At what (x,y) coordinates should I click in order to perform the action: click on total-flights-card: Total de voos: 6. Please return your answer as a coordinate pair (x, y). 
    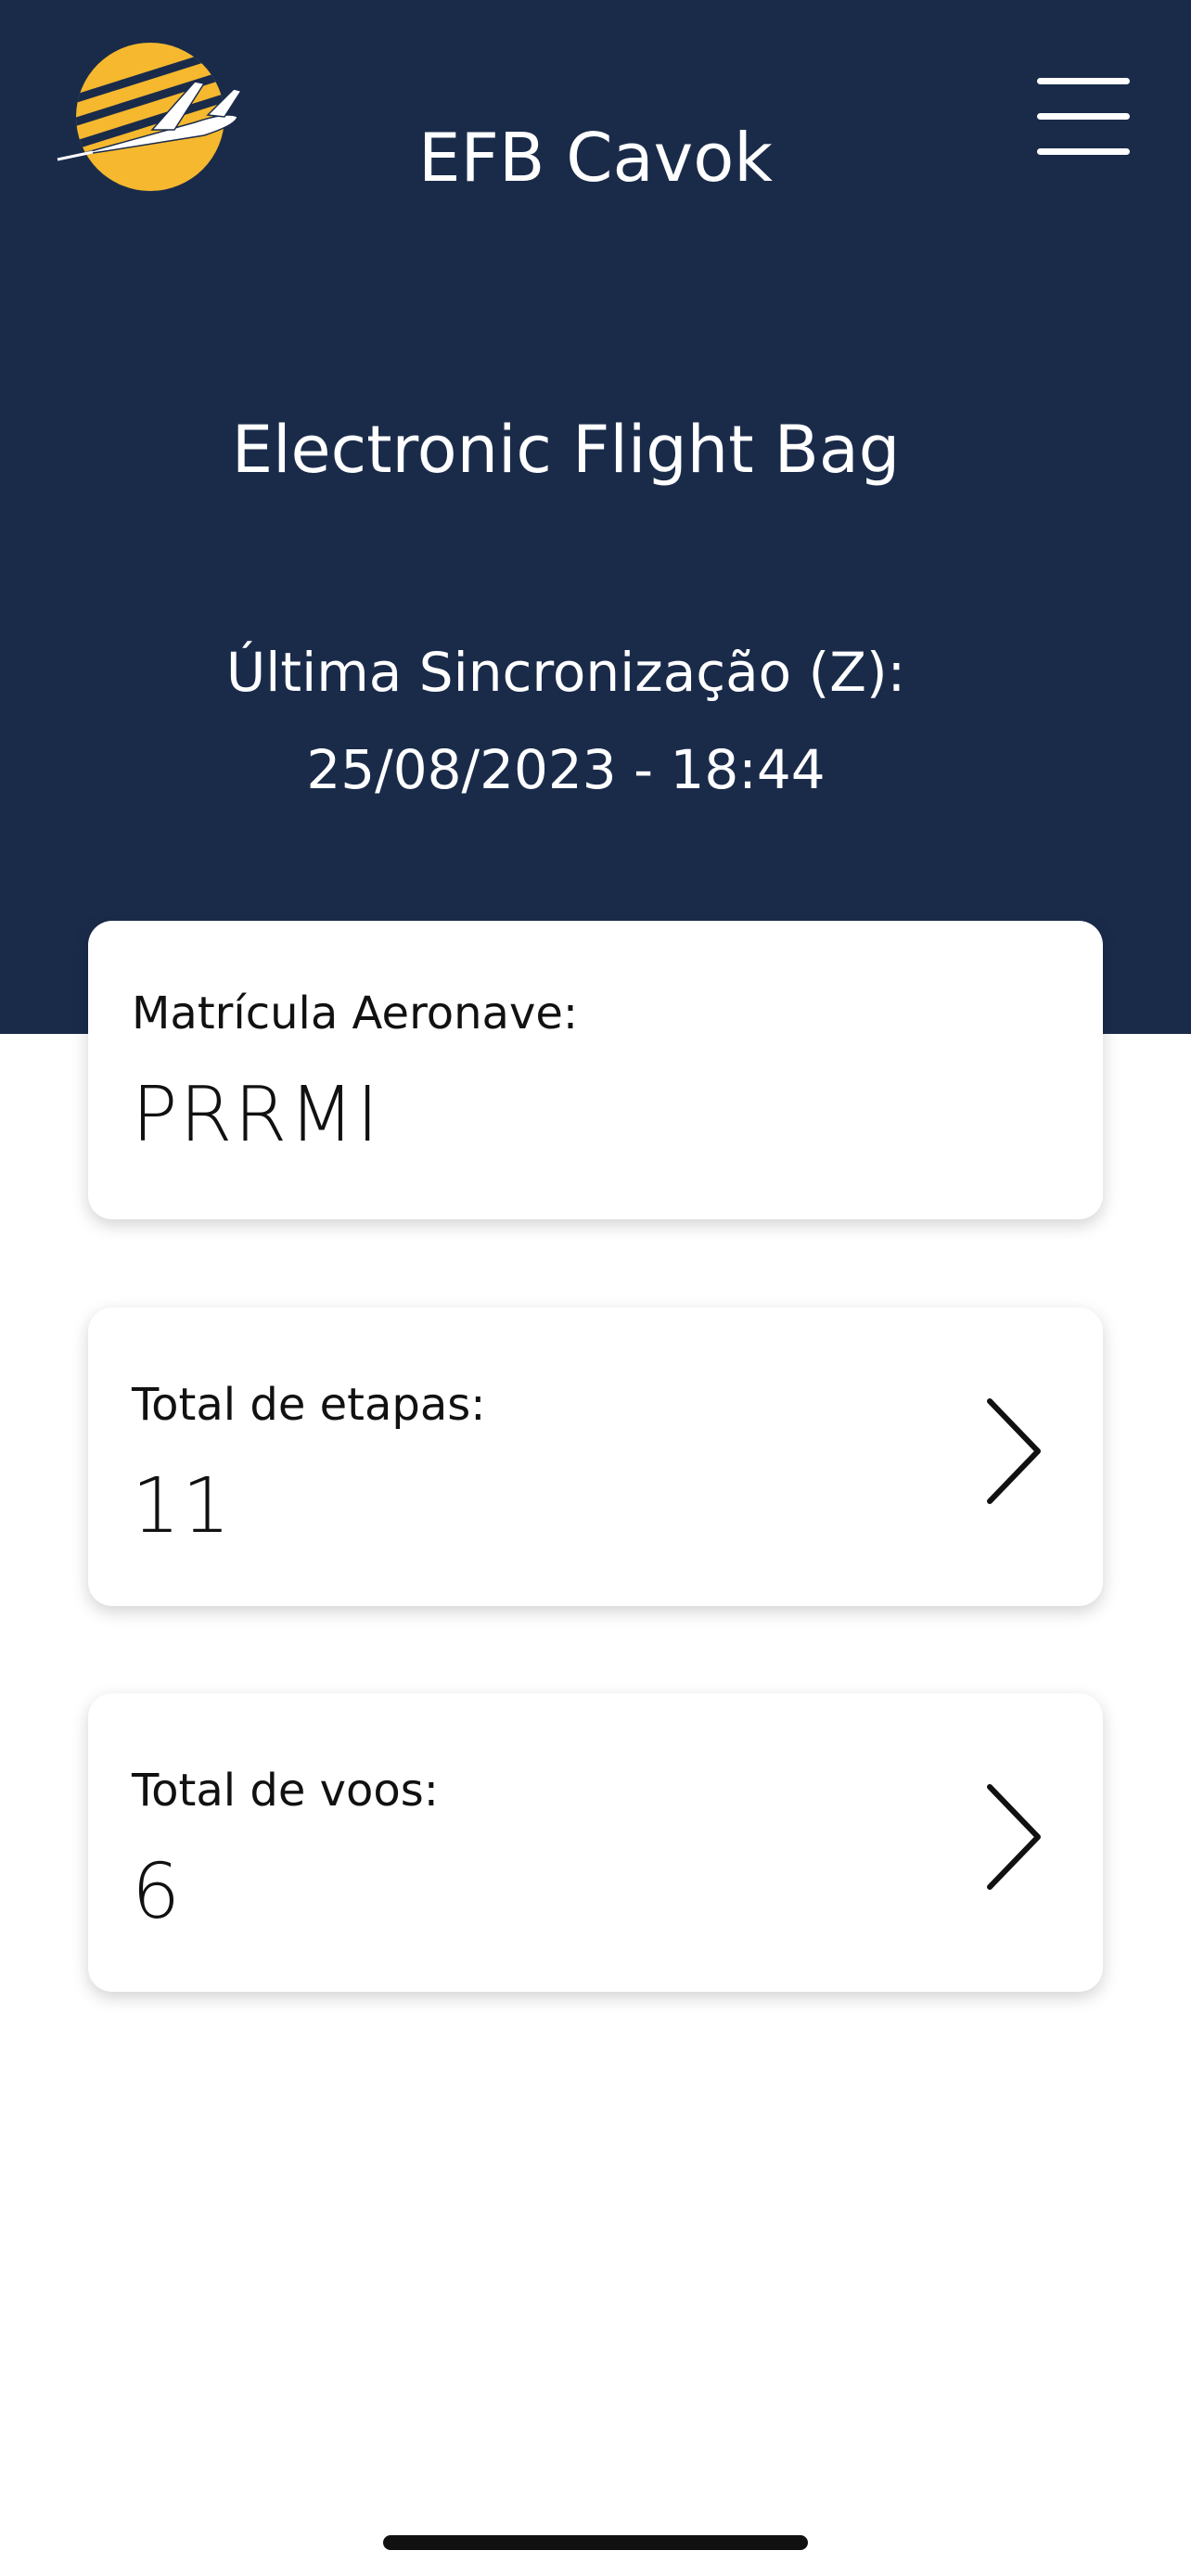
    Looking at the image, I should click on (595, 1842).